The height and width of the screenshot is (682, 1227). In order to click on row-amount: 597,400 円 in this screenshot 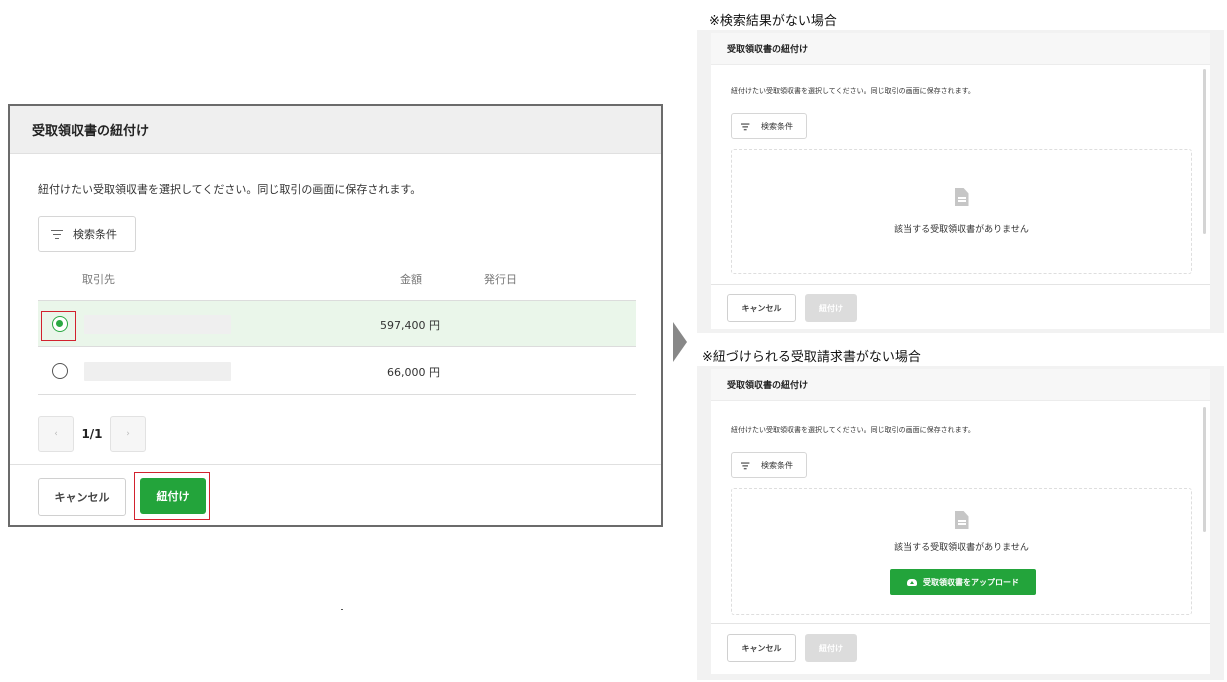, I will do `click(410, 325)`.